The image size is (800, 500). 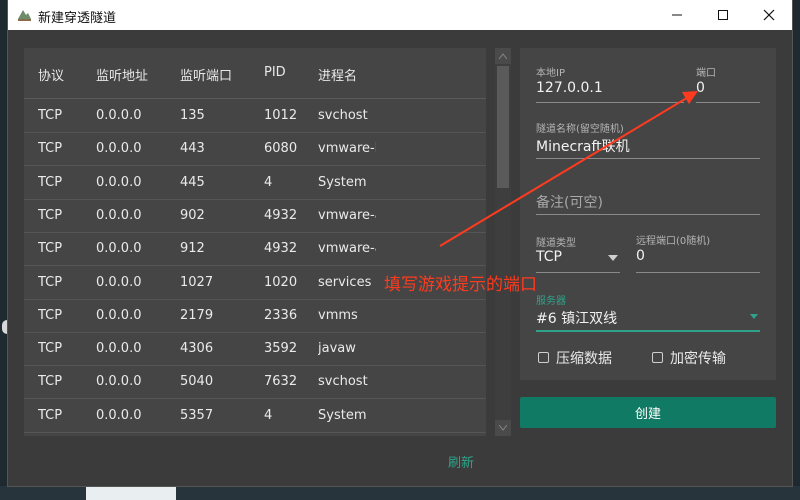 I want to click on minimize-button, so click(x=677, y=15).